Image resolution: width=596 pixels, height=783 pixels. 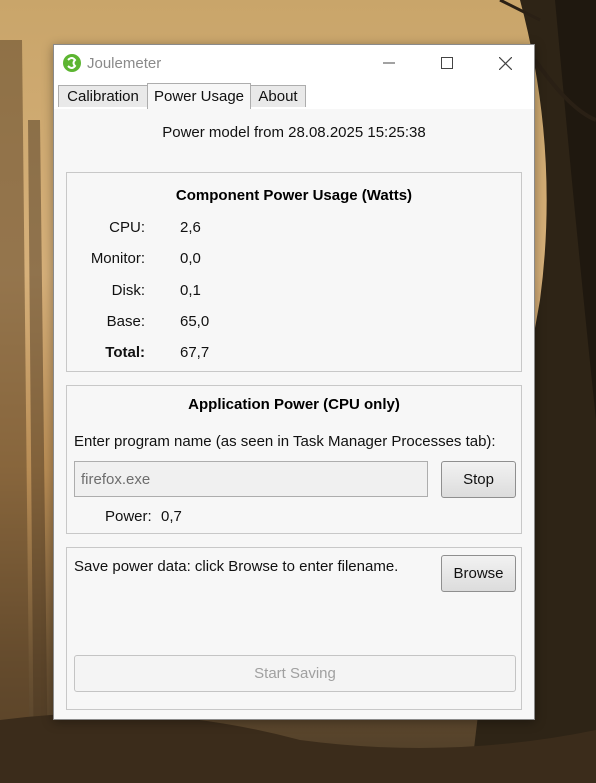 What do you see at coordinates (128, 516) in the screenshot?
I see `app-power-label: Power:` at bounding box center [128, 516].